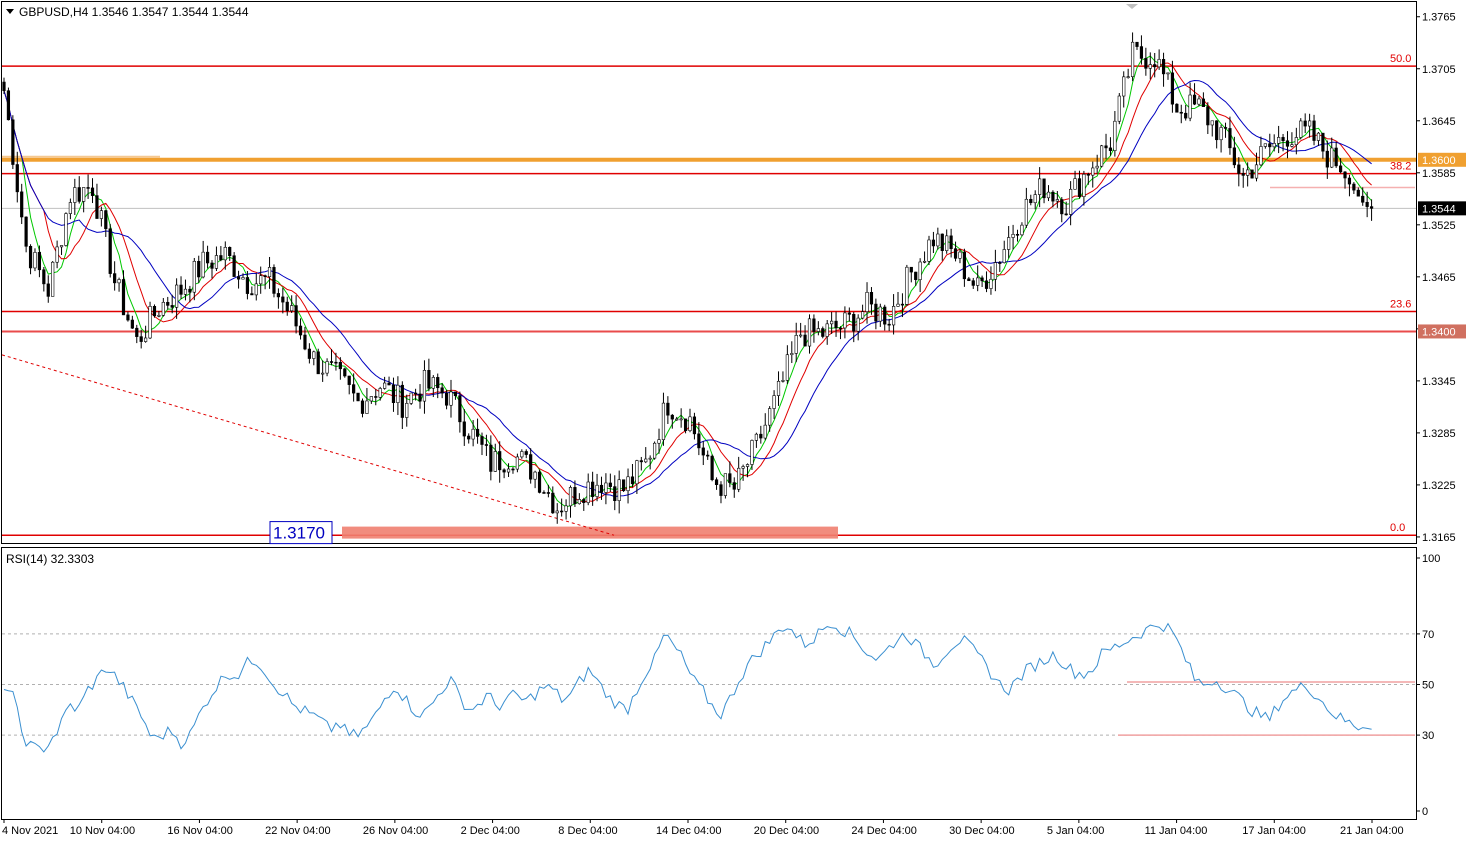 Image resolution: width=1473 pixels, height=842 pixels. What do you see at coordinates (30, 831) in the screenshot?
I see `time-tick-label: 4 Nov 2021` at bounding box center [30, 831].